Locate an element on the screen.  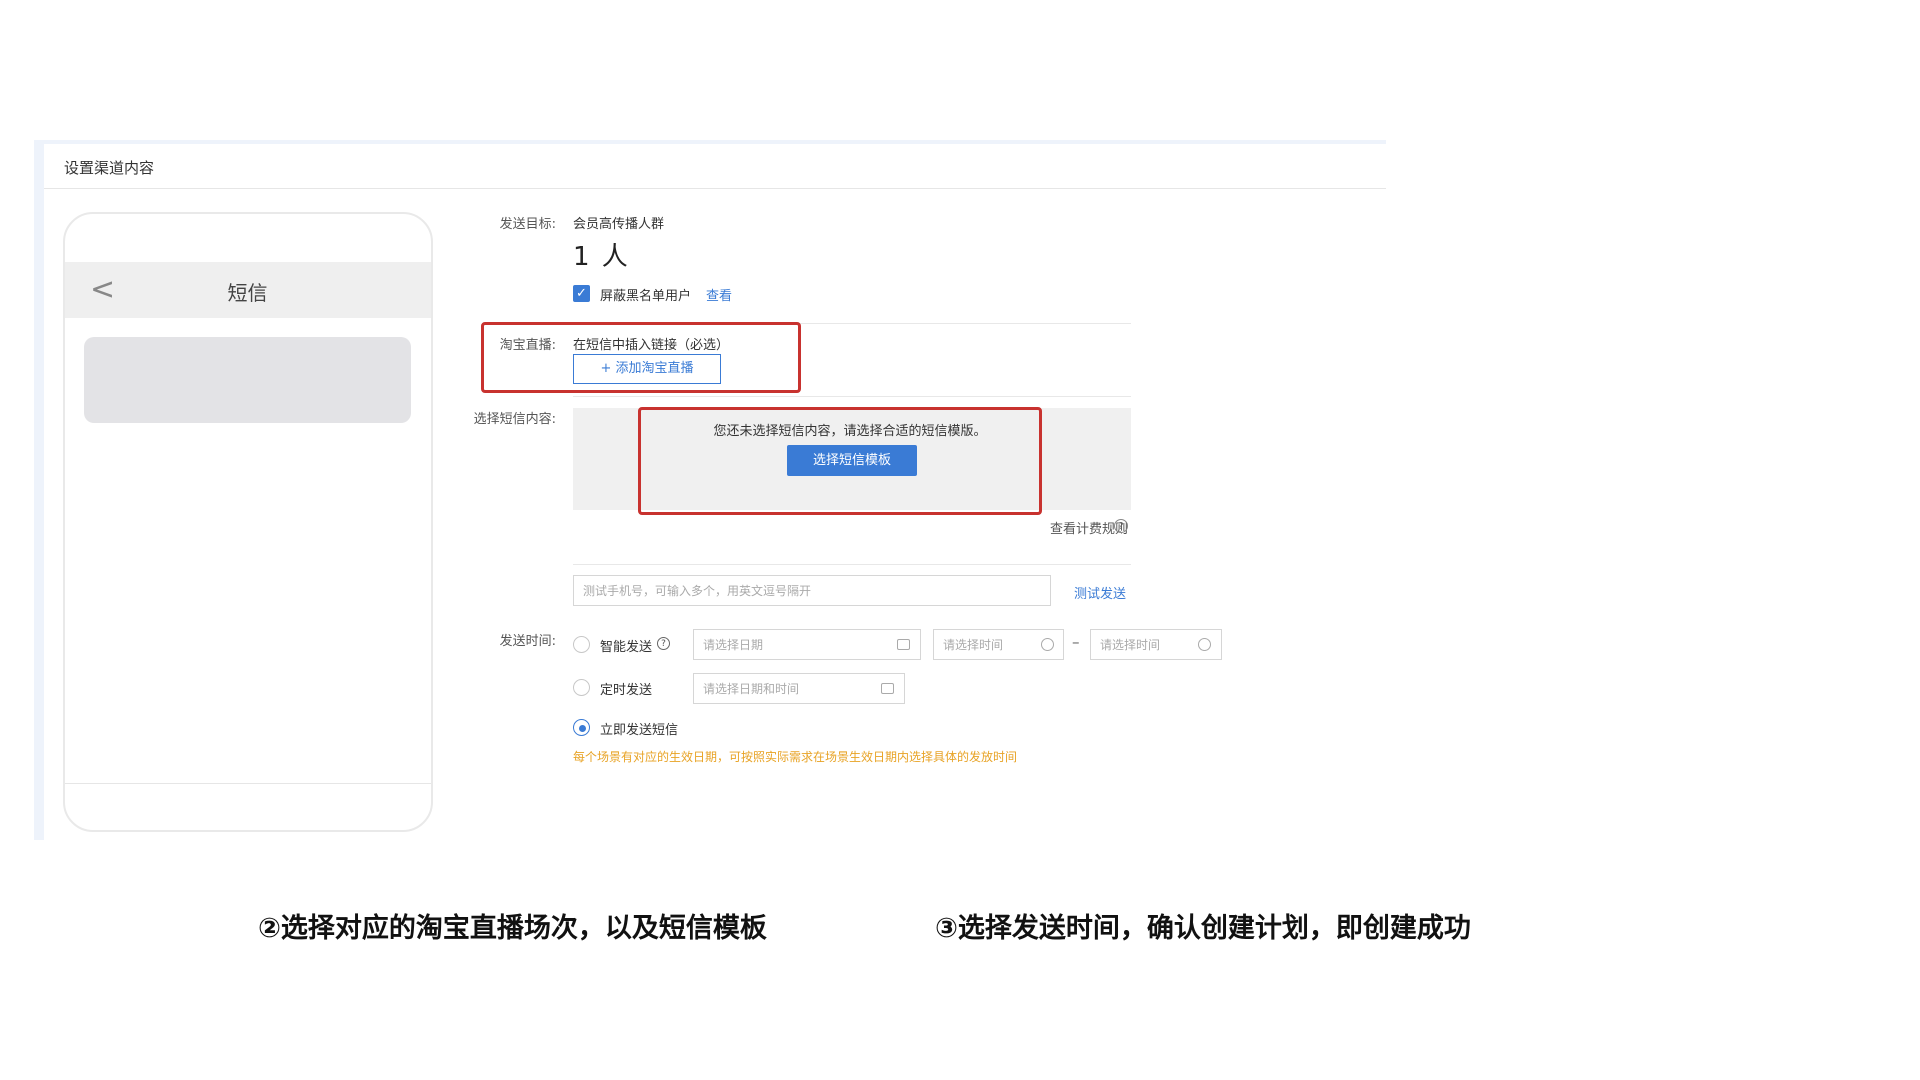
panel-title: 设置渠道内容 is located at coordinates (109, 168).